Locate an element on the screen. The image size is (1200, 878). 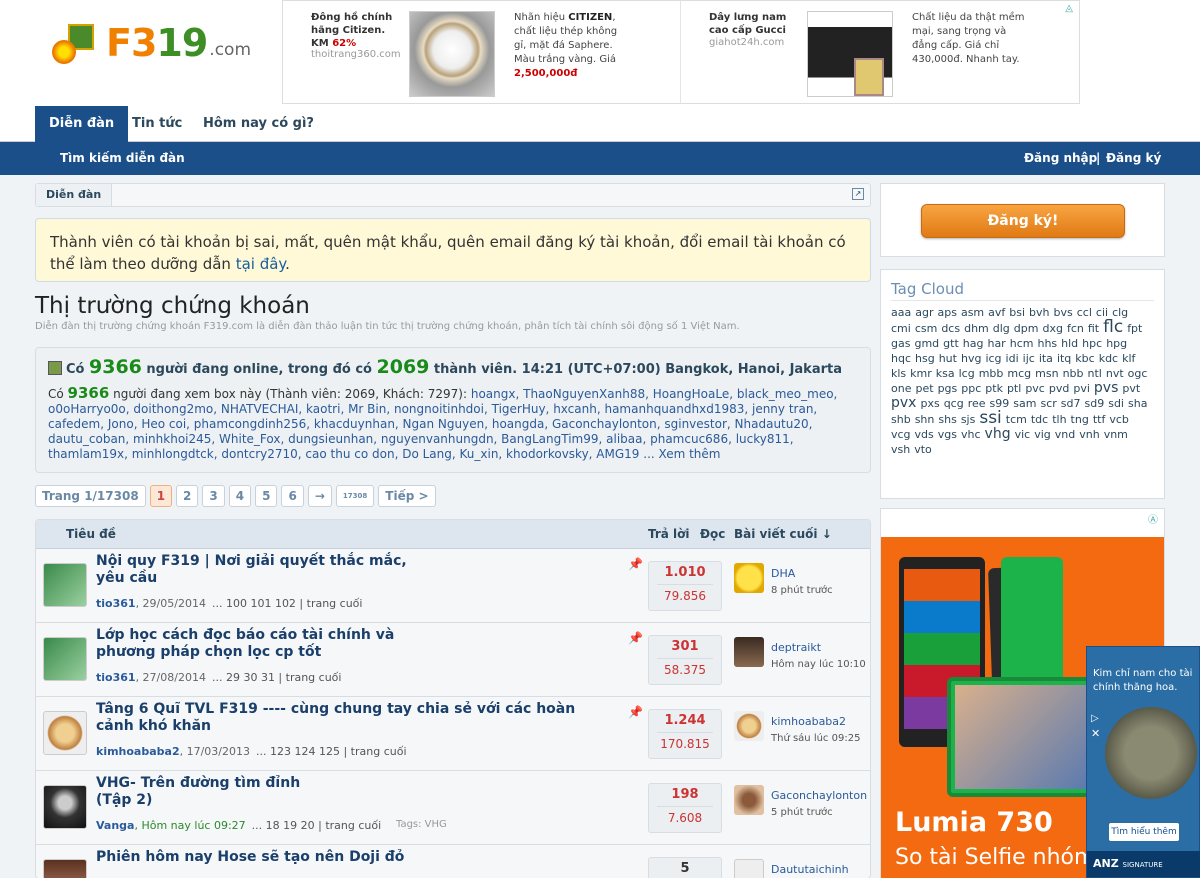
tag-link: kbc is located at coordinates (1084, 358).